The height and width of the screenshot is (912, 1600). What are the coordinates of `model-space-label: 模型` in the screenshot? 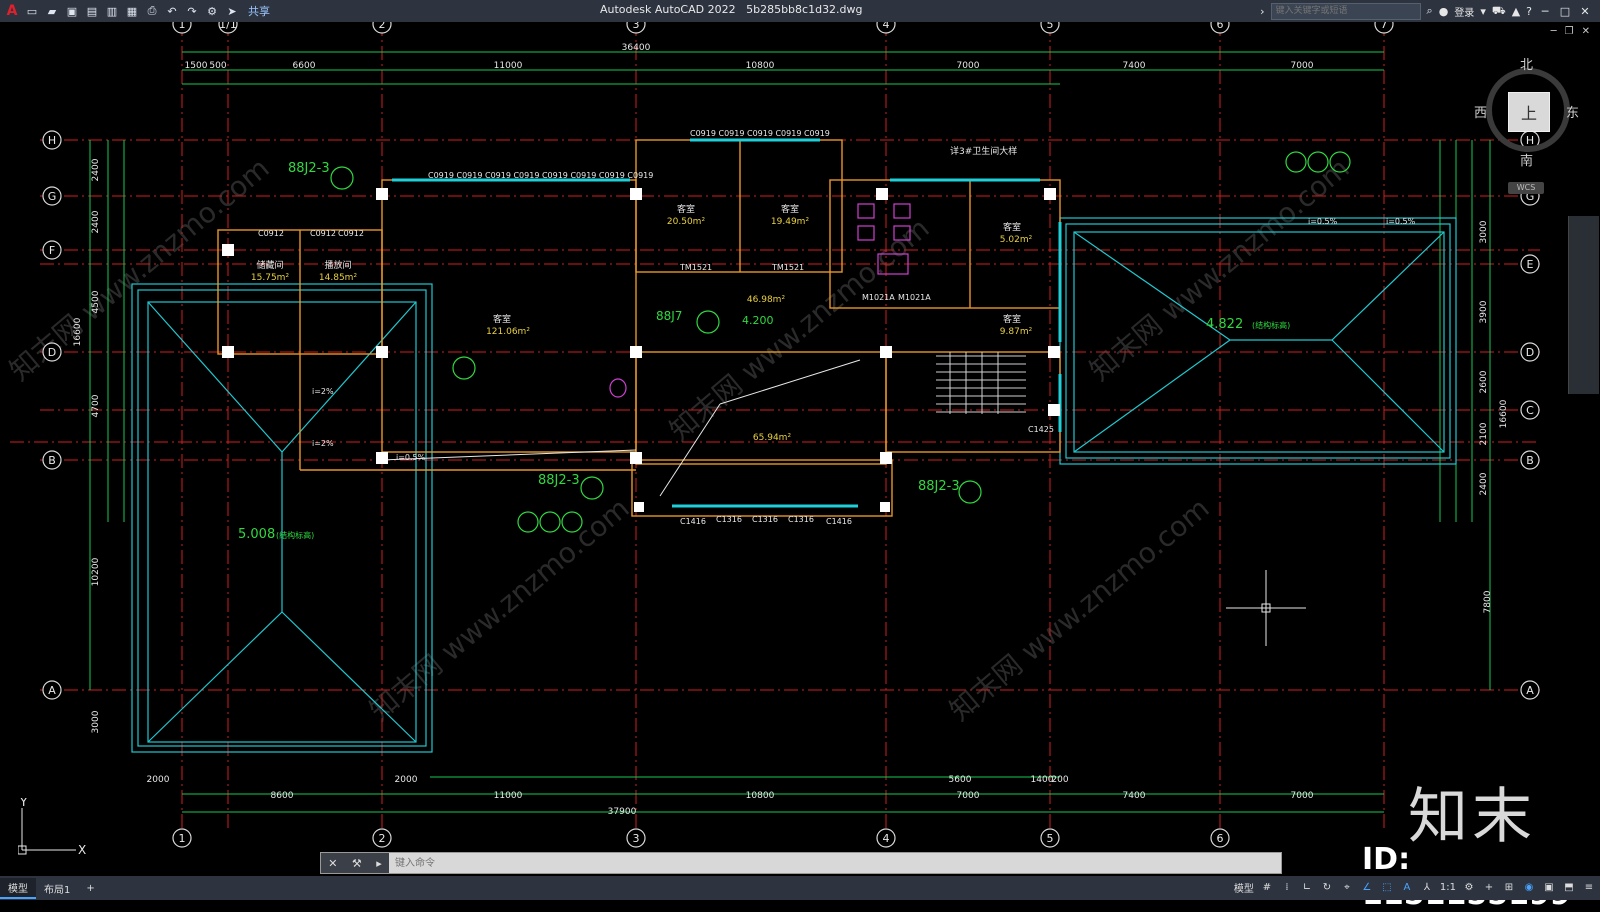 It's located at (1244, 887).